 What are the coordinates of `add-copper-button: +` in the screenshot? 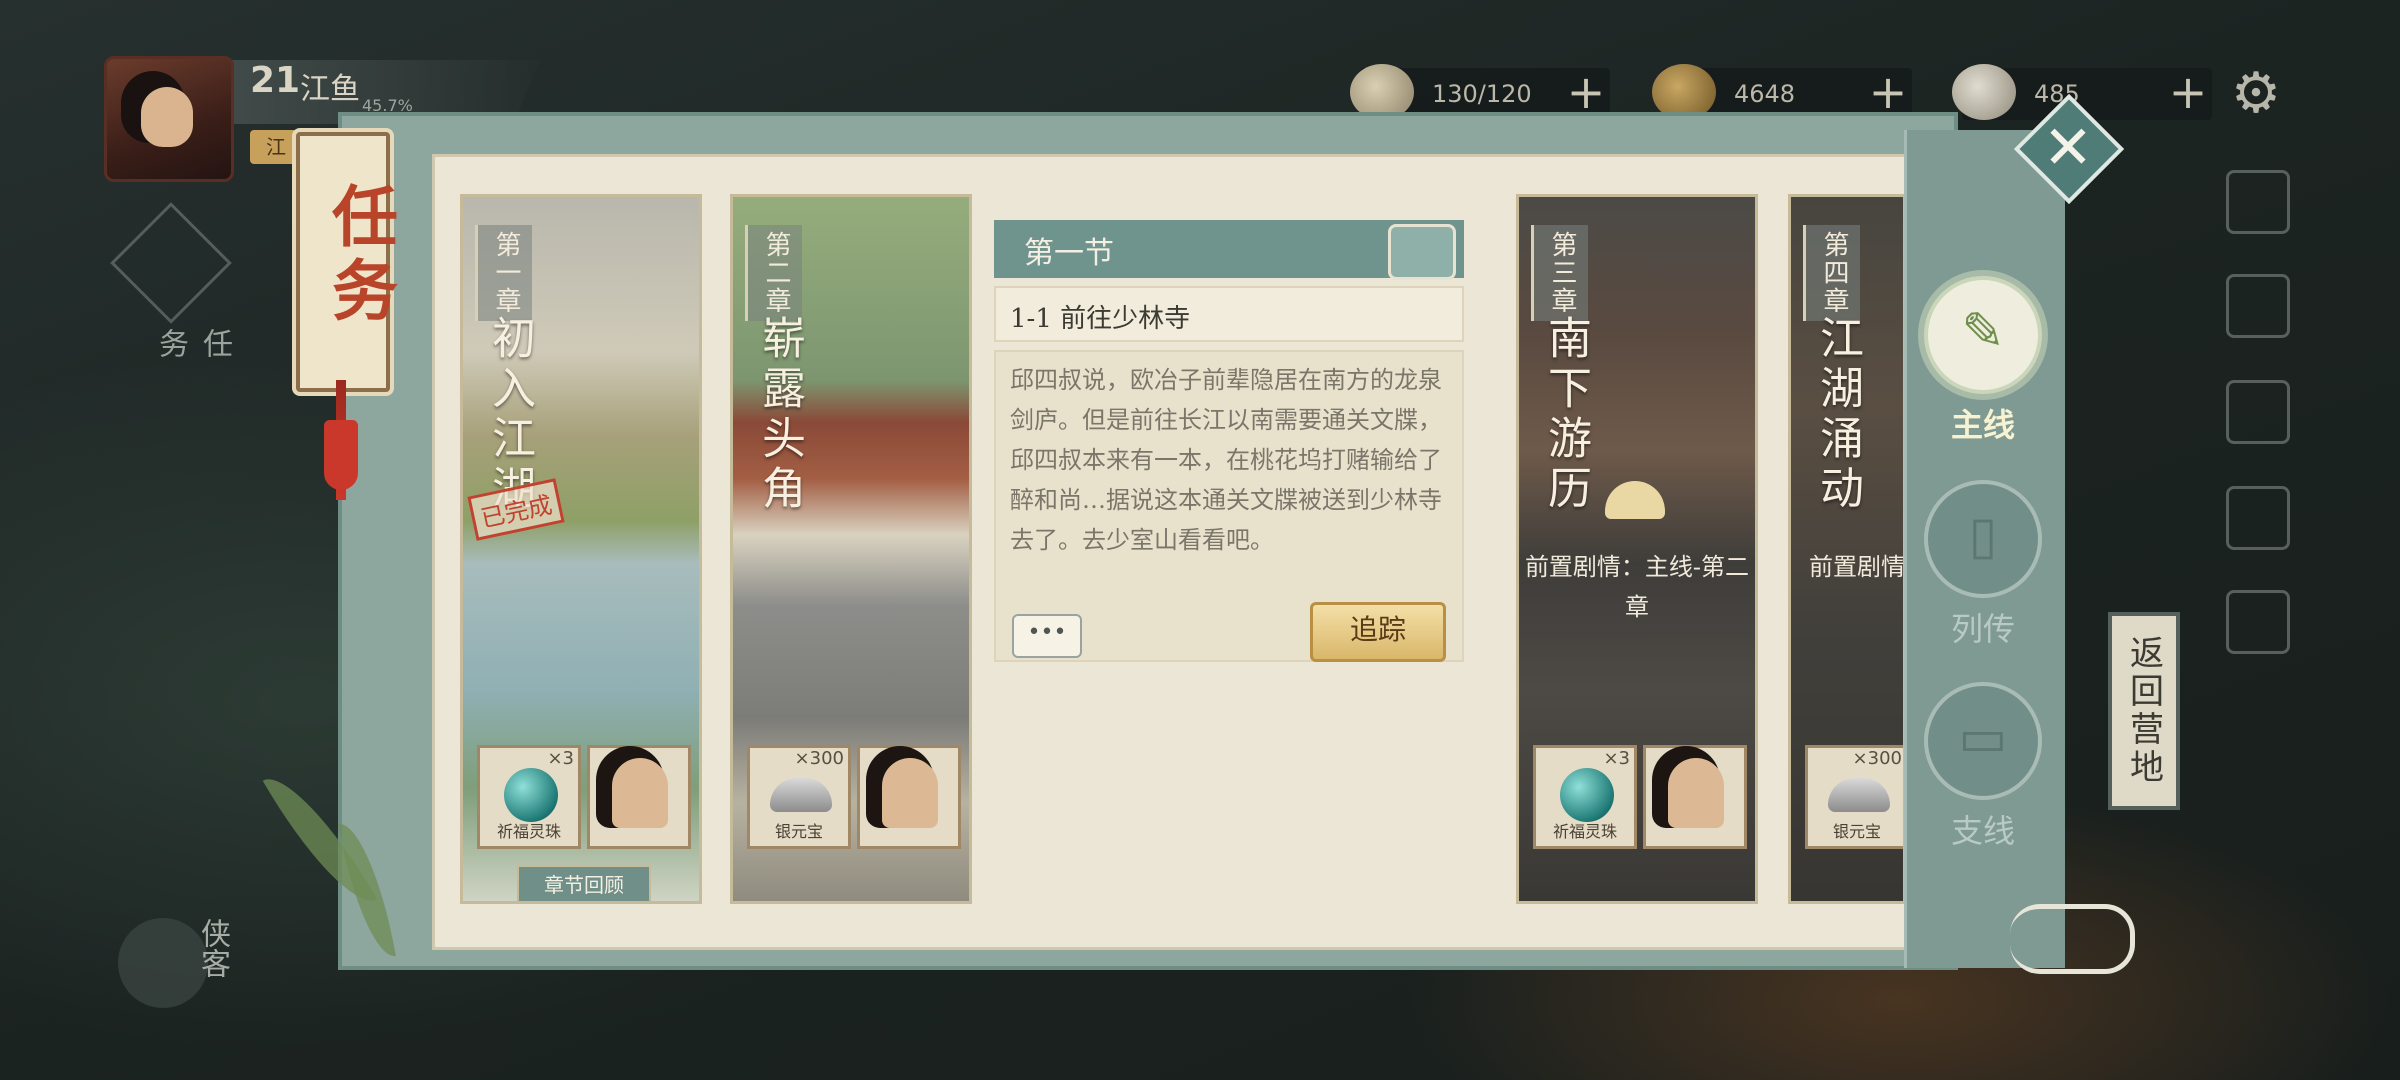 It's located at (1888, 93).